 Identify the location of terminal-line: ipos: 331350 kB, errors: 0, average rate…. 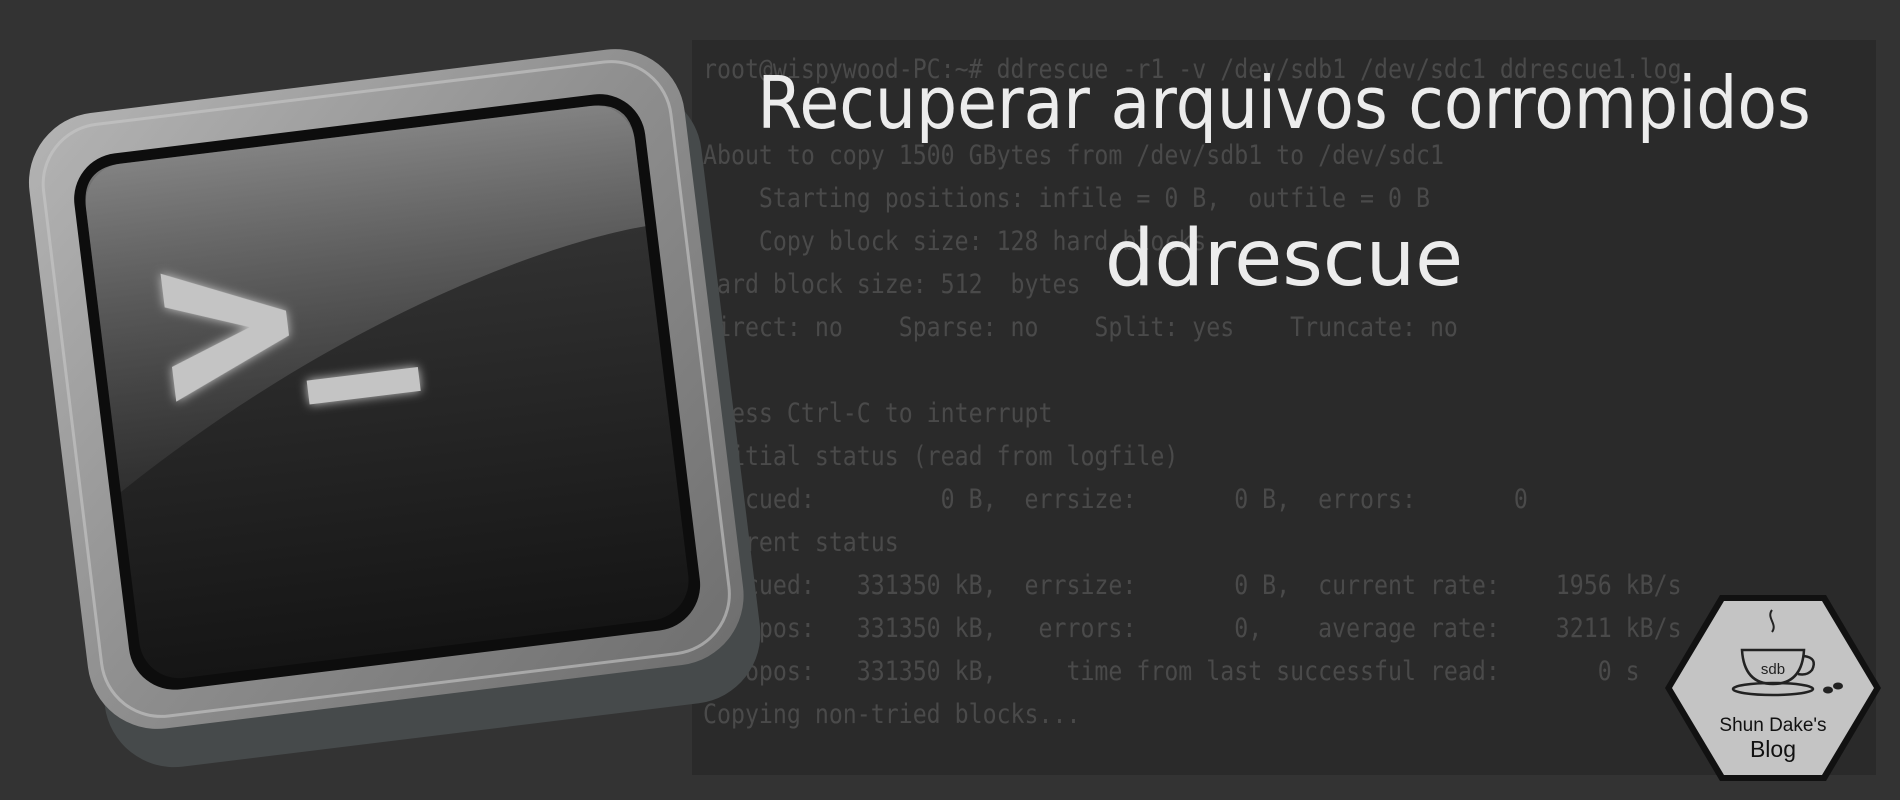
(1192, 628).